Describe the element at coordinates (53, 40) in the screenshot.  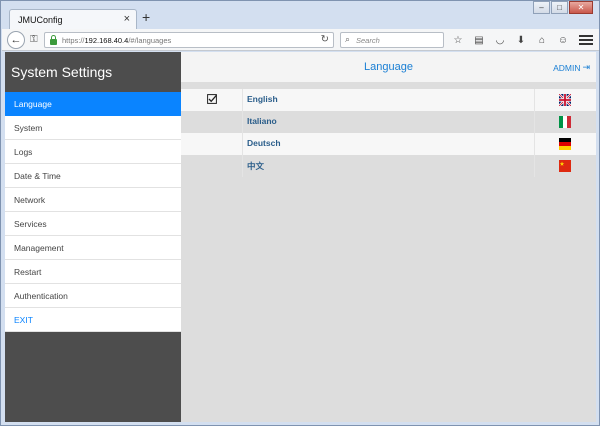
I see `lock-icon` at that location.